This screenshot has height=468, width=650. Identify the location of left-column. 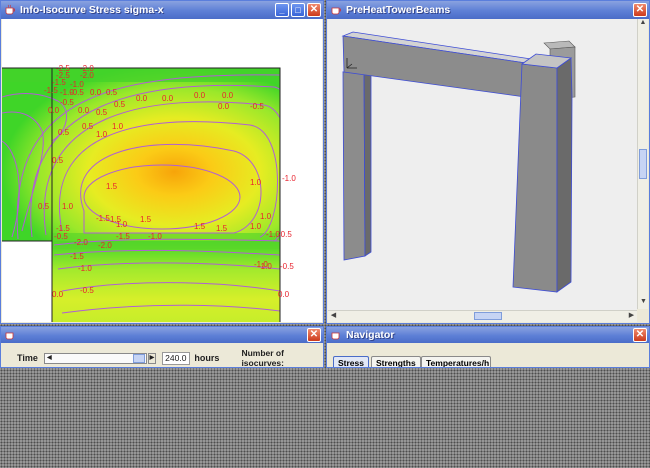
(354, 165).